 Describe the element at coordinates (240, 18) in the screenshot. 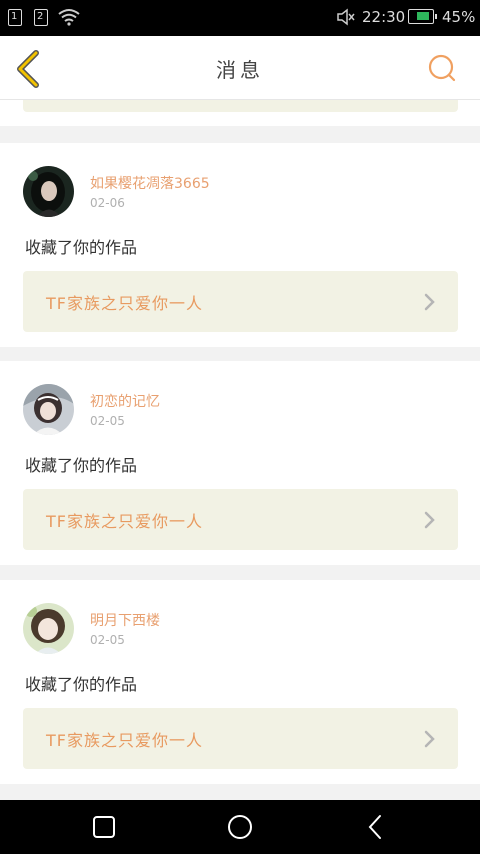

I see `status-bar: 1 2 22:30 45%` at that location.